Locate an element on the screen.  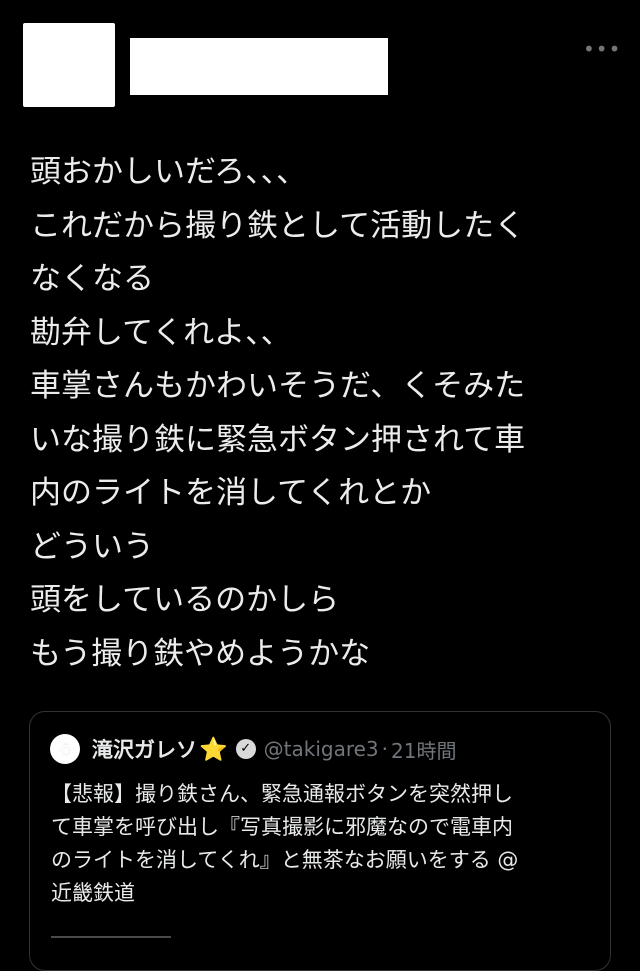
star-emoji-icon: ⭐ is located at coordinates (213, 749).